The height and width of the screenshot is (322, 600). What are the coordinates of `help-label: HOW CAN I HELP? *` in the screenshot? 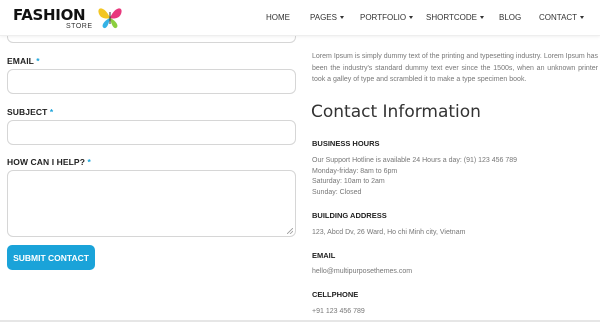 It's located at (49, 162).